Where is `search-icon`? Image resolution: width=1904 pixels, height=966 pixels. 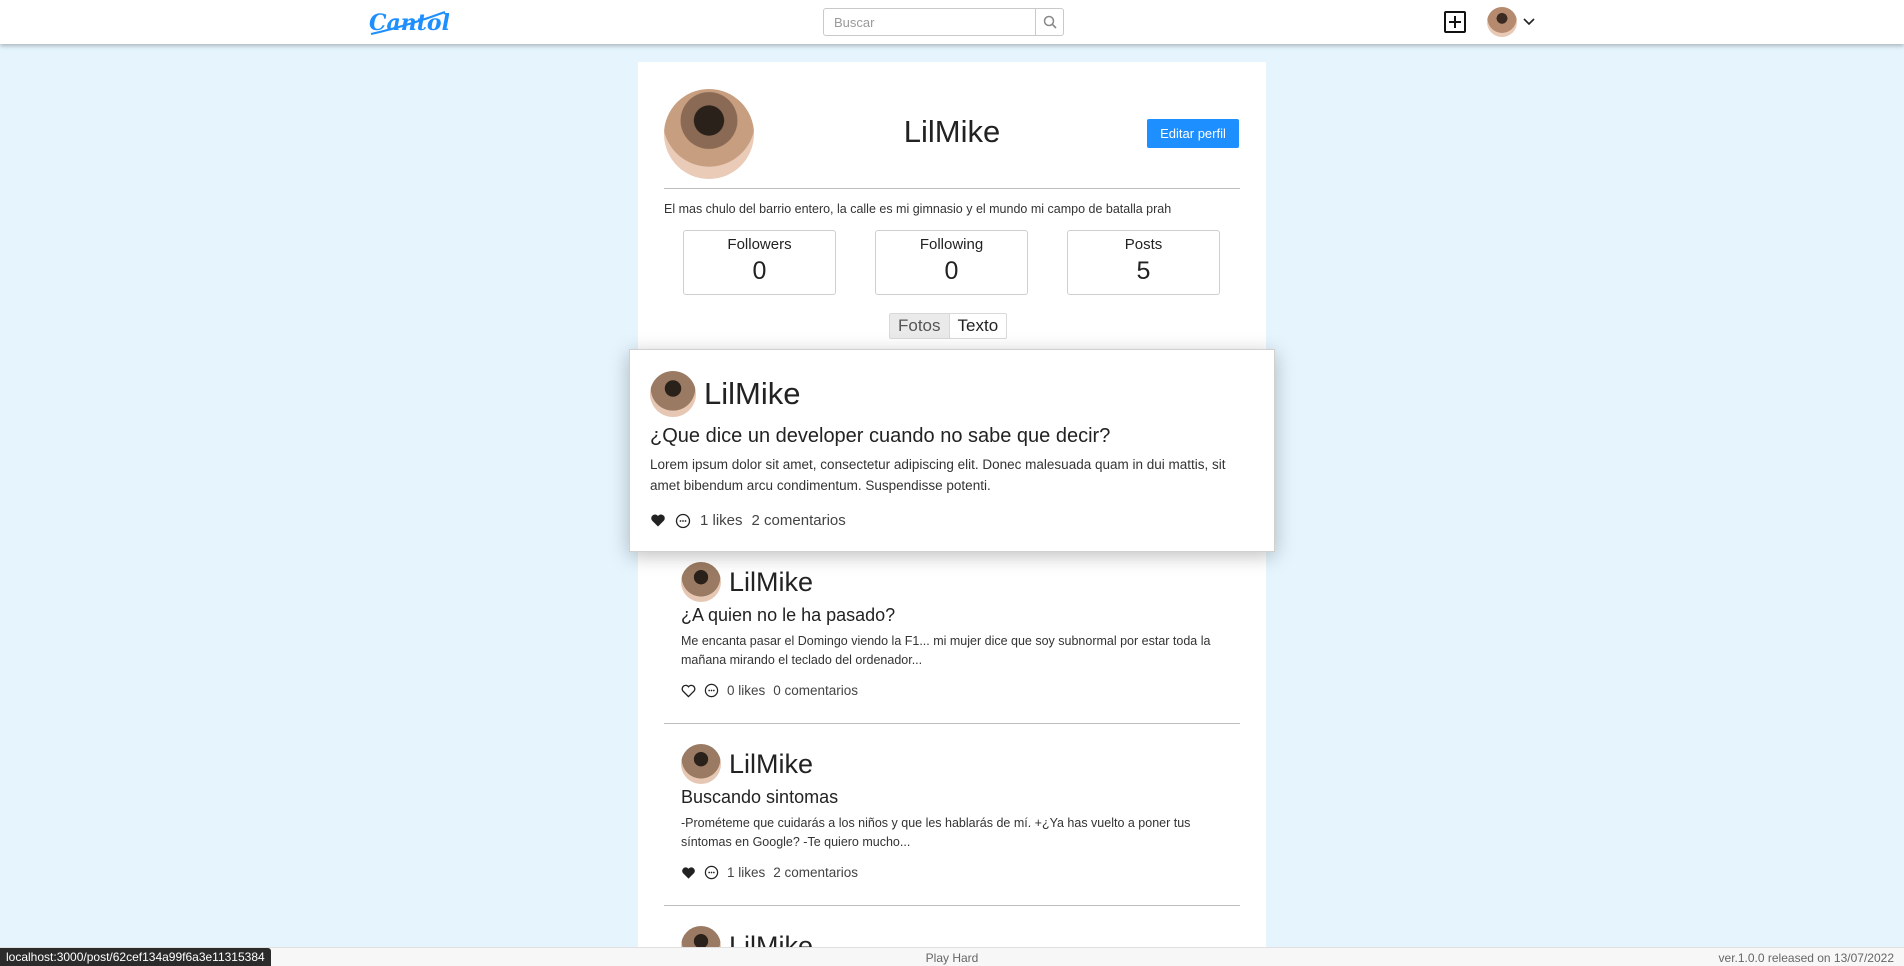 search-icon is located at coordinates (1050, 22).